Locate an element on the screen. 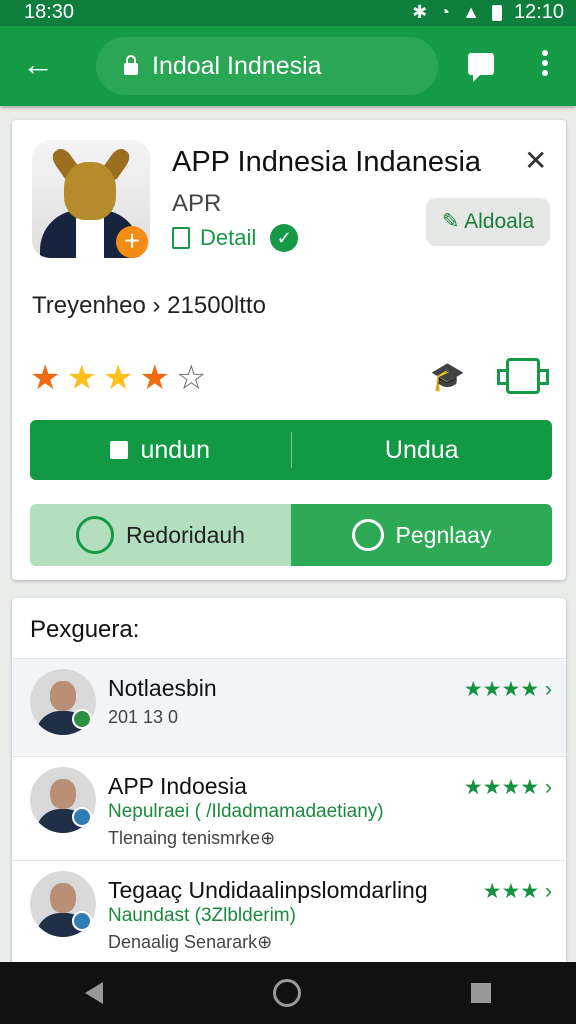 The image size is (576, 1024). review-name: APP Indoesia is located at coordinates (177, 786).